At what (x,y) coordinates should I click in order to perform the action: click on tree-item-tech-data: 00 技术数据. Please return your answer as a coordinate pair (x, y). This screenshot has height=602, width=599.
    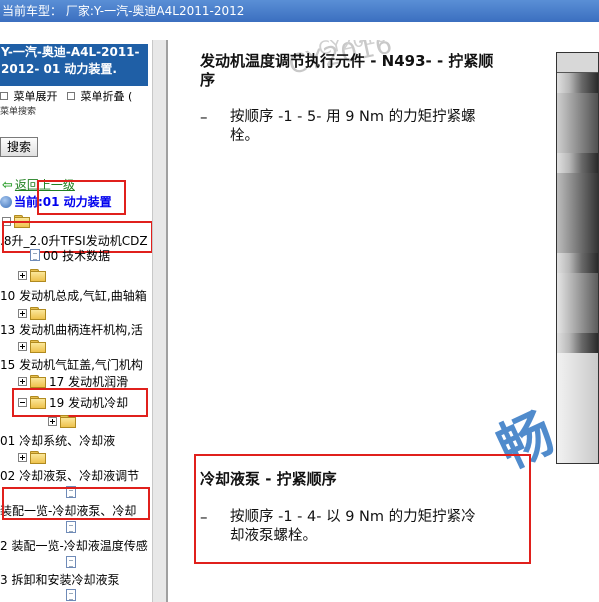
    Looking at the image, I should click on (70, 256).